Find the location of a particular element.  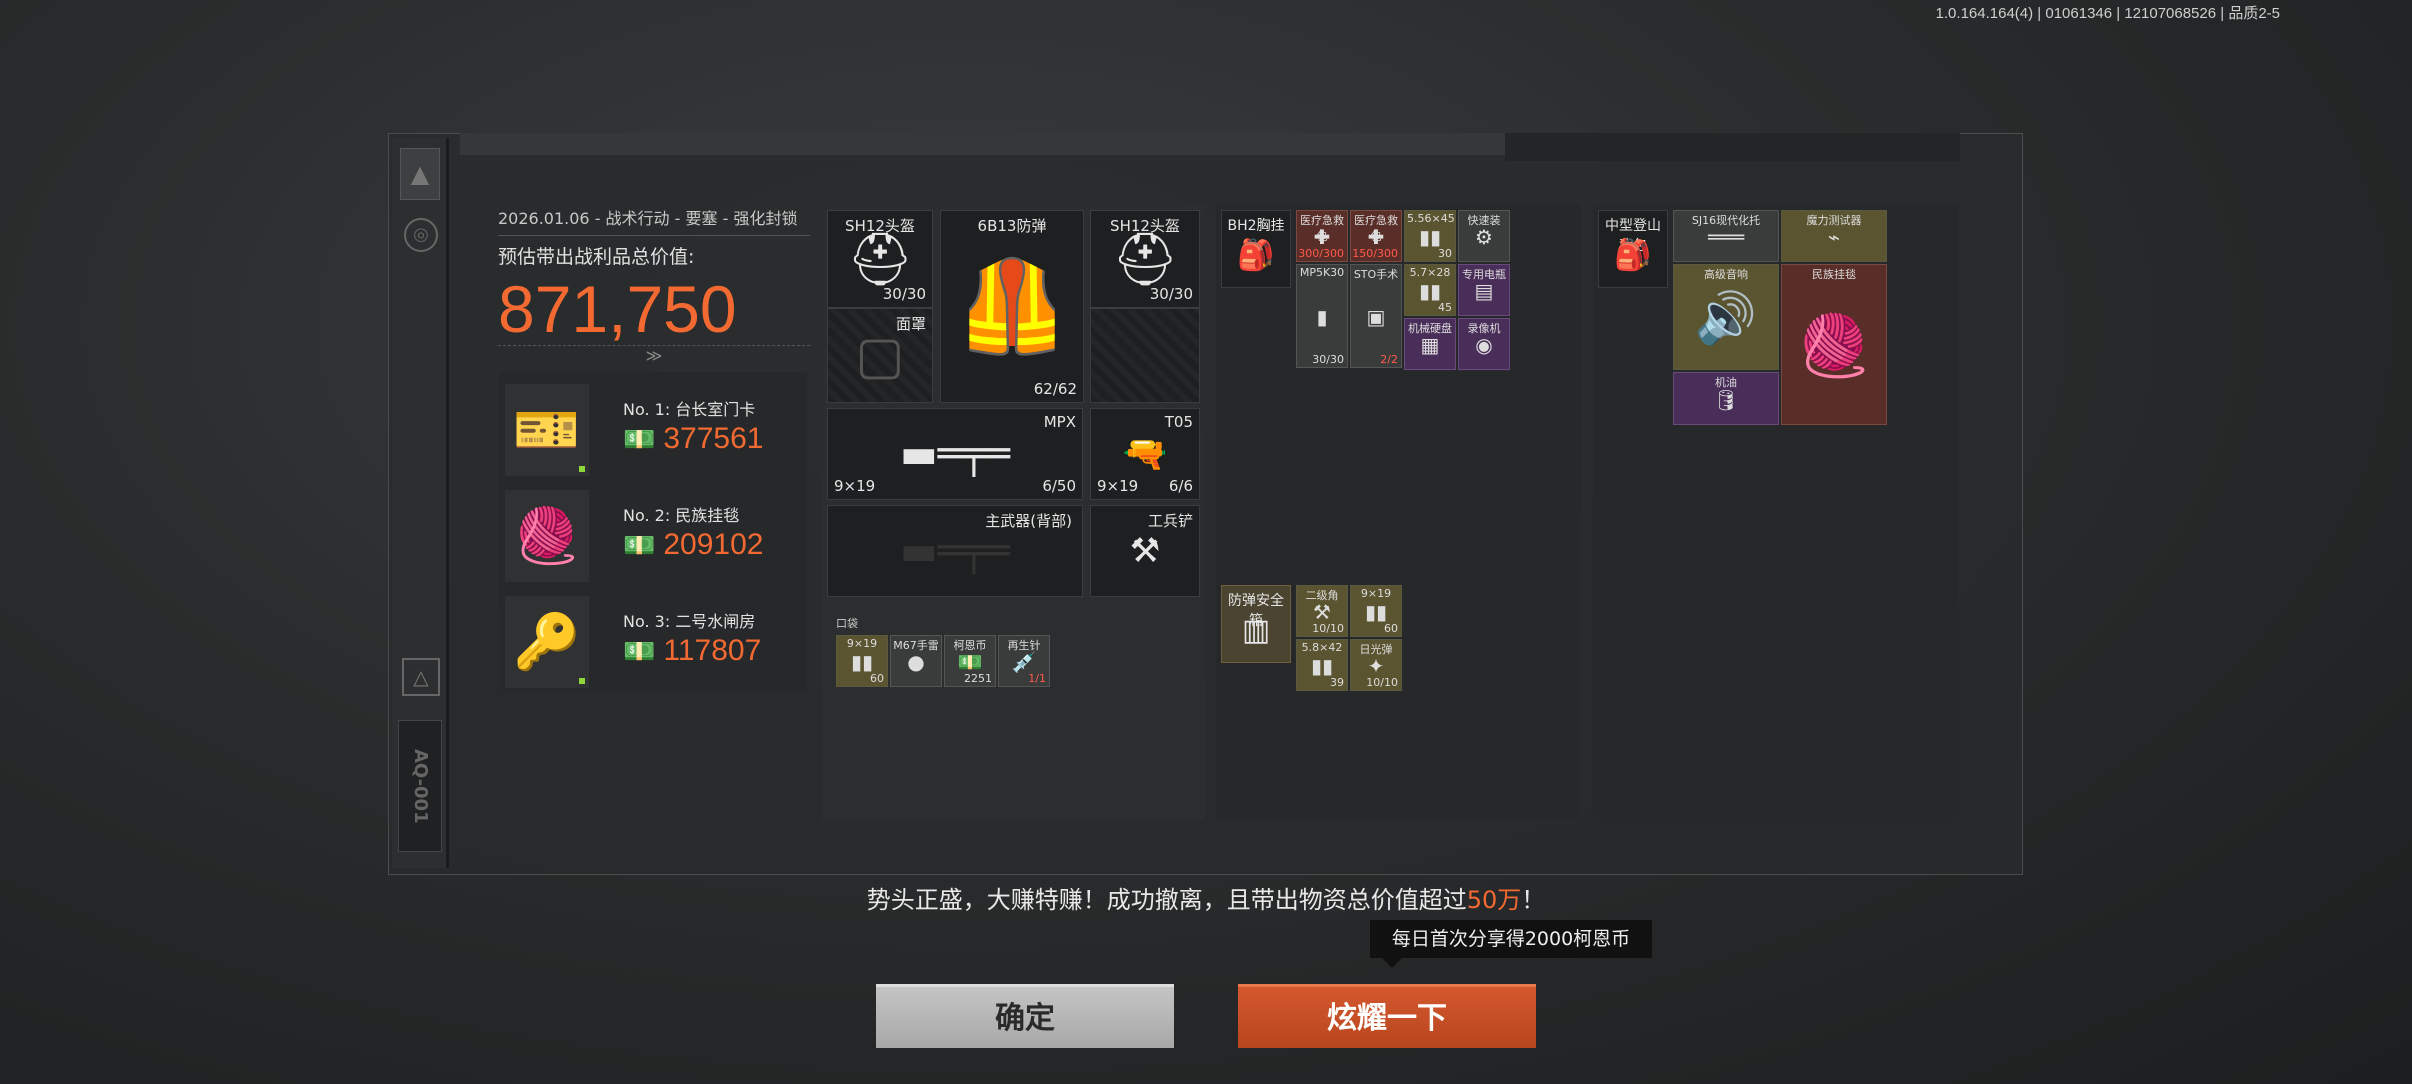

panel-top-bar is located at coordinates (1210, 147).